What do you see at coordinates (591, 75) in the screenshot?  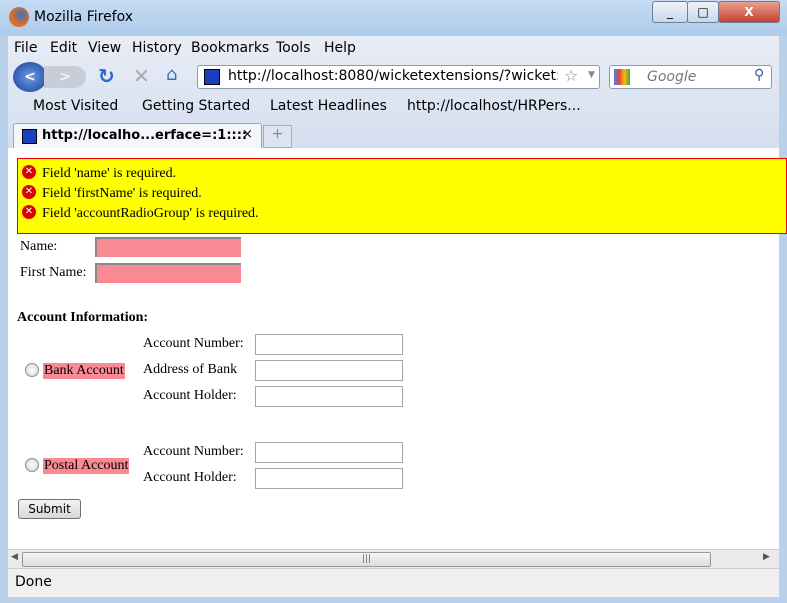 I see `url-dropdown-icon: ▼` at bounding box center [591, 75].